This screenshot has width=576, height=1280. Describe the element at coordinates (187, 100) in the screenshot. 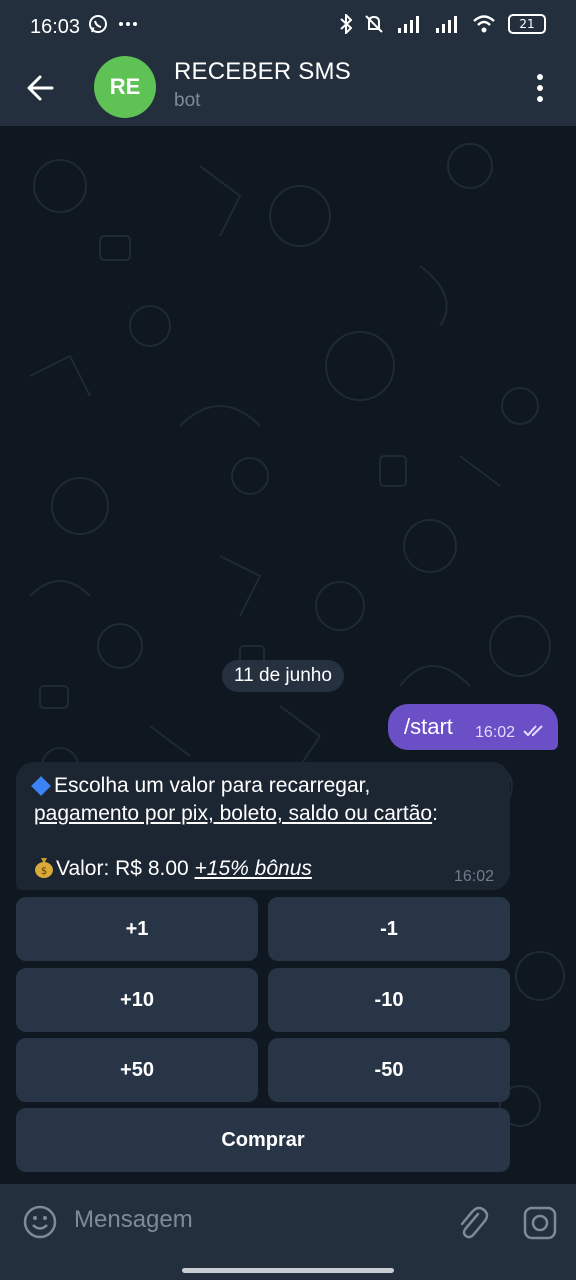

I see `chat-subtitle: bot` at that location.